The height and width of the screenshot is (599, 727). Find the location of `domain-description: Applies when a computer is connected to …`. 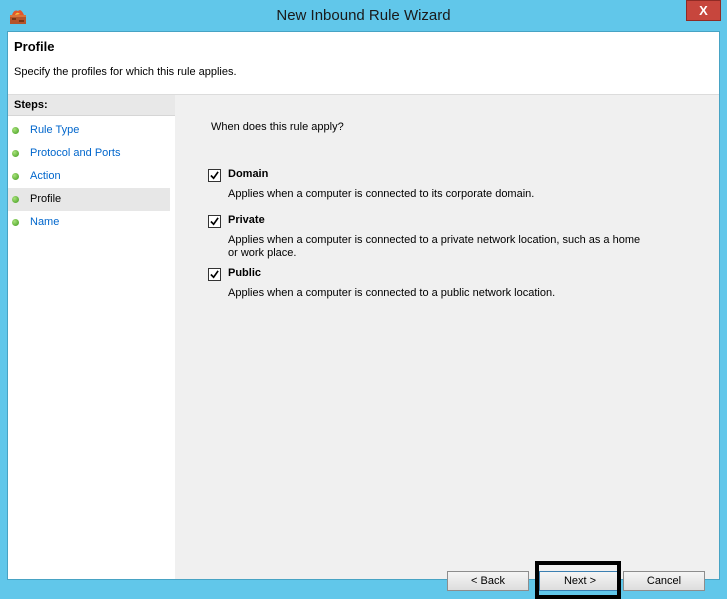

domain-description: Applies when a computer is connected to … is located at coordinates (381, 194).